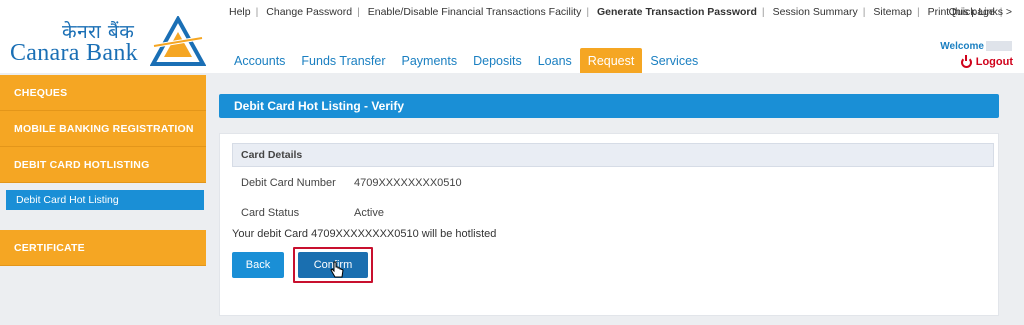 Image resolution: width=1024 pixels, height=325 pixels. I want to click on card-status-value: Active, so click(369, 213).